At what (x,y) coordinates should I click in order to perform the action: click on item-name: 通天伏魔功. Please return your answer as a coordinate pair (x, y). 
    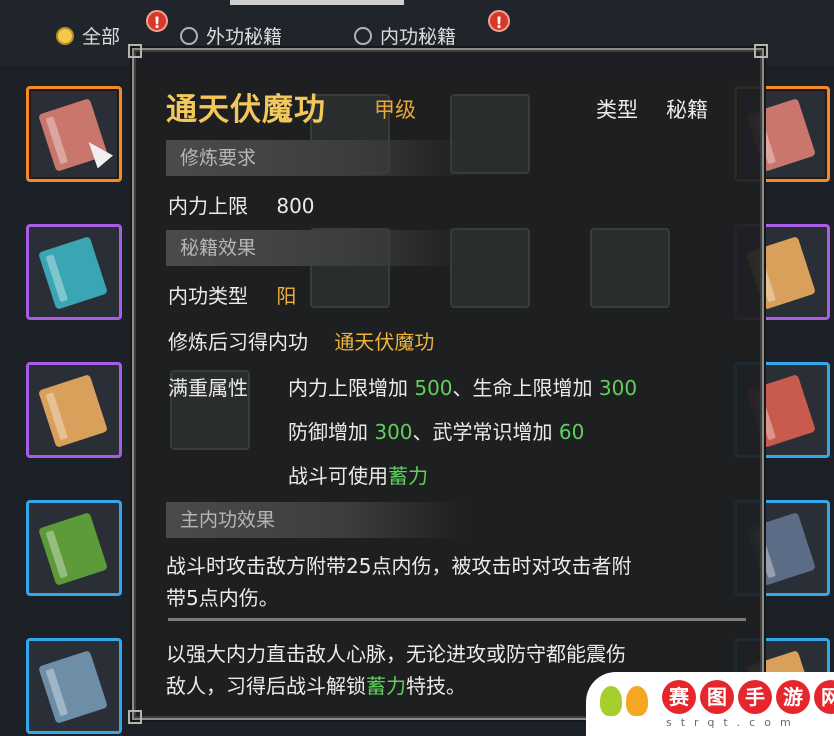
    Looking at the image, I should click on (246, 110).